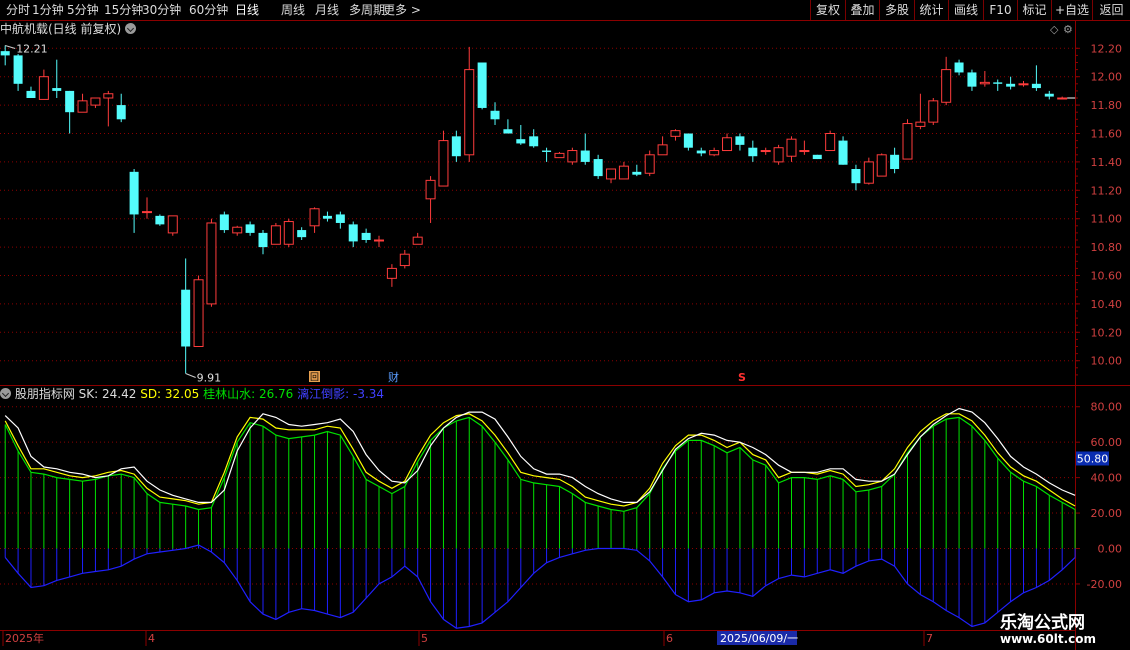 Image resolution: width=1130 pixels, height=650 pixels. I want to click on cai-marker: 财, so click(393, 377).